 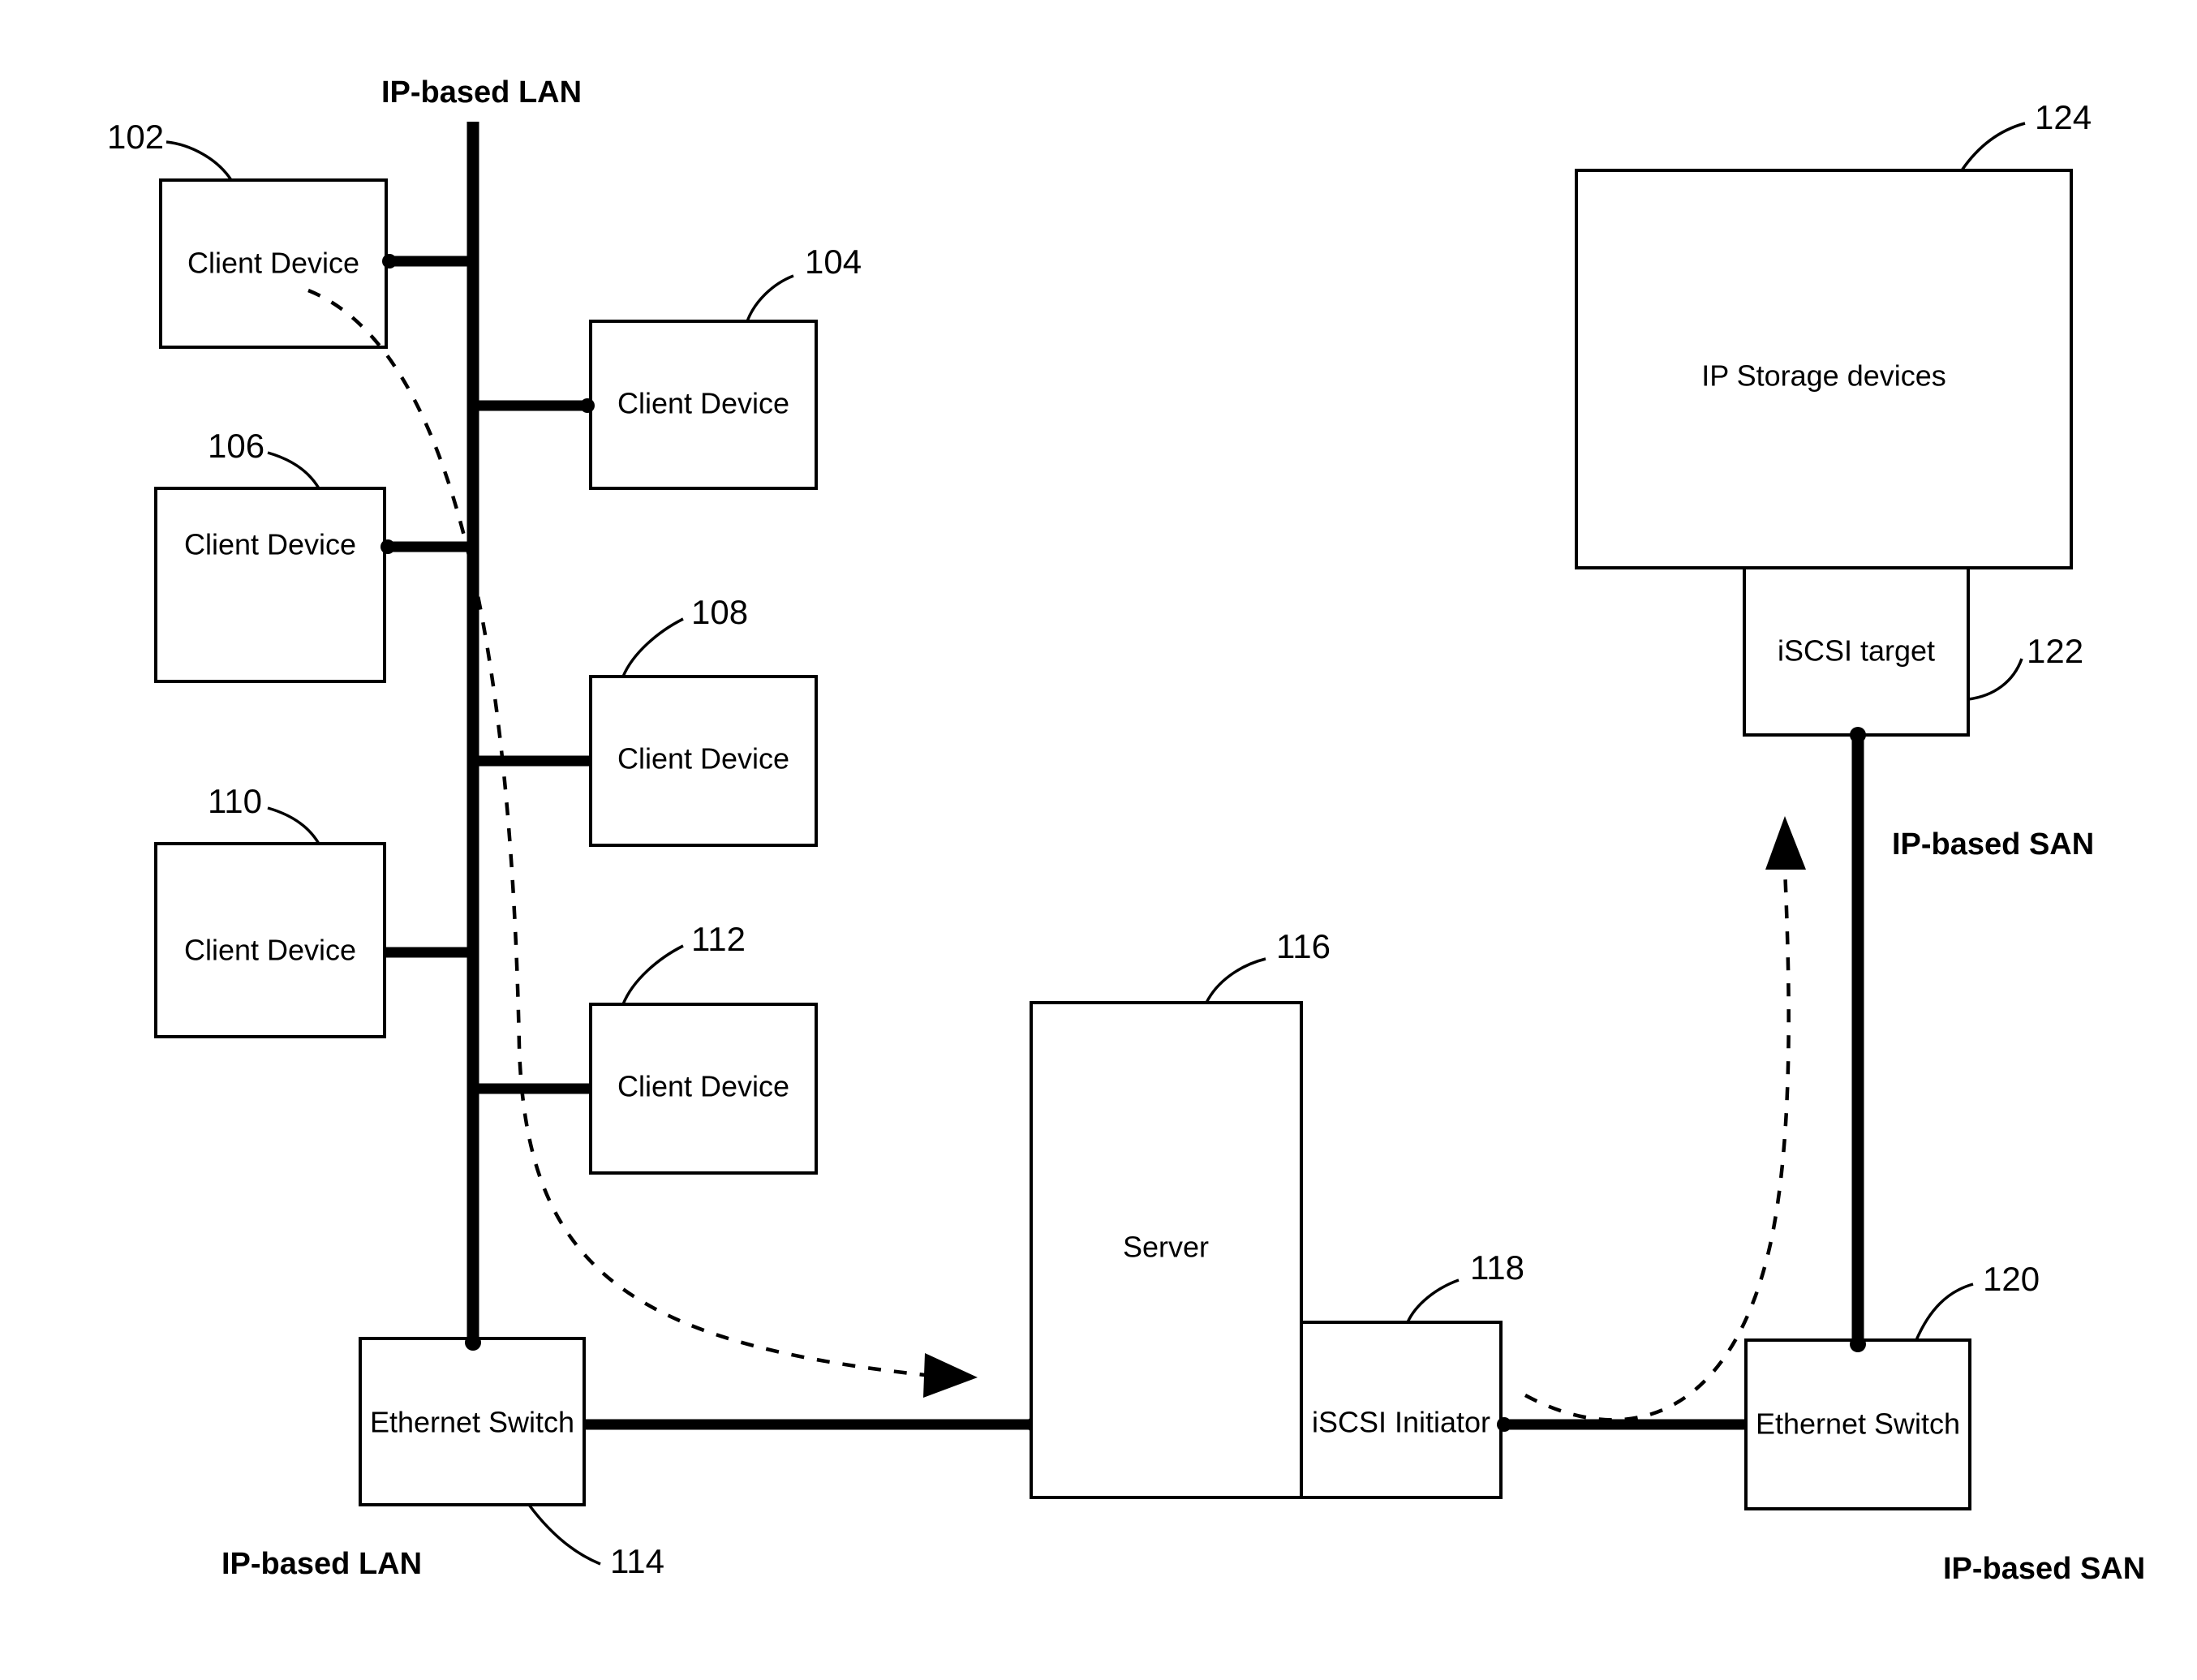 I want to click on target-122-bus-connector-dot, so click(x=1858, y=735).